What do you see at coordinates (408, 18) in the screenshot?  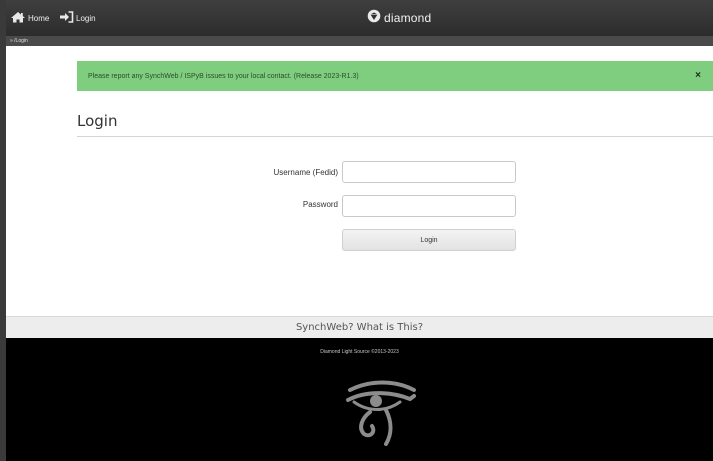 I see `brand-name: diamond` at bounding box center [408, 18].